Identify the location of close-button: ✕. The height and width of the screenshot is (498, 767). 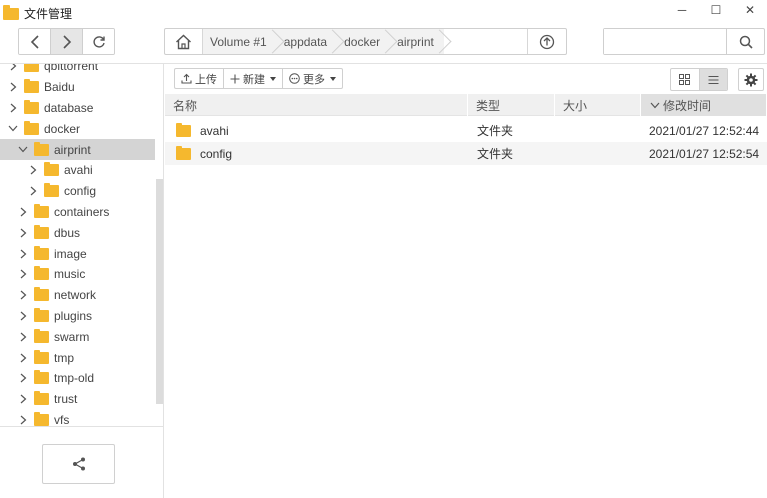
(750, 10).